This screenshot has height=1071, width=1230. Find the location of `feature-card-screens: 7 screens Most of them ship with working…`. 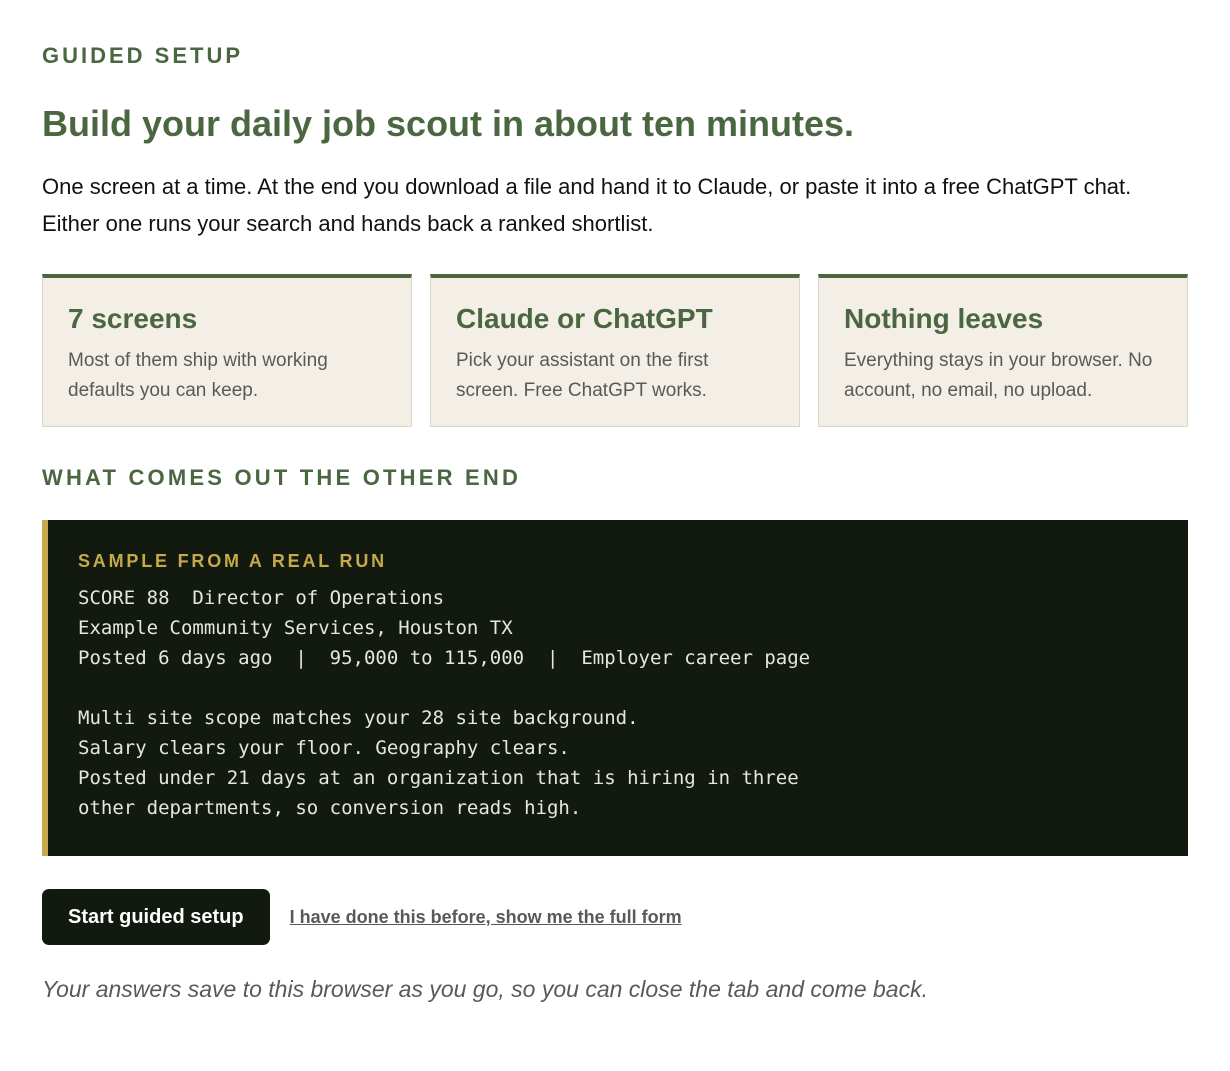

feature-card-screens: 7 screens Most of them ship with working… is located at coordinates (227, 350).